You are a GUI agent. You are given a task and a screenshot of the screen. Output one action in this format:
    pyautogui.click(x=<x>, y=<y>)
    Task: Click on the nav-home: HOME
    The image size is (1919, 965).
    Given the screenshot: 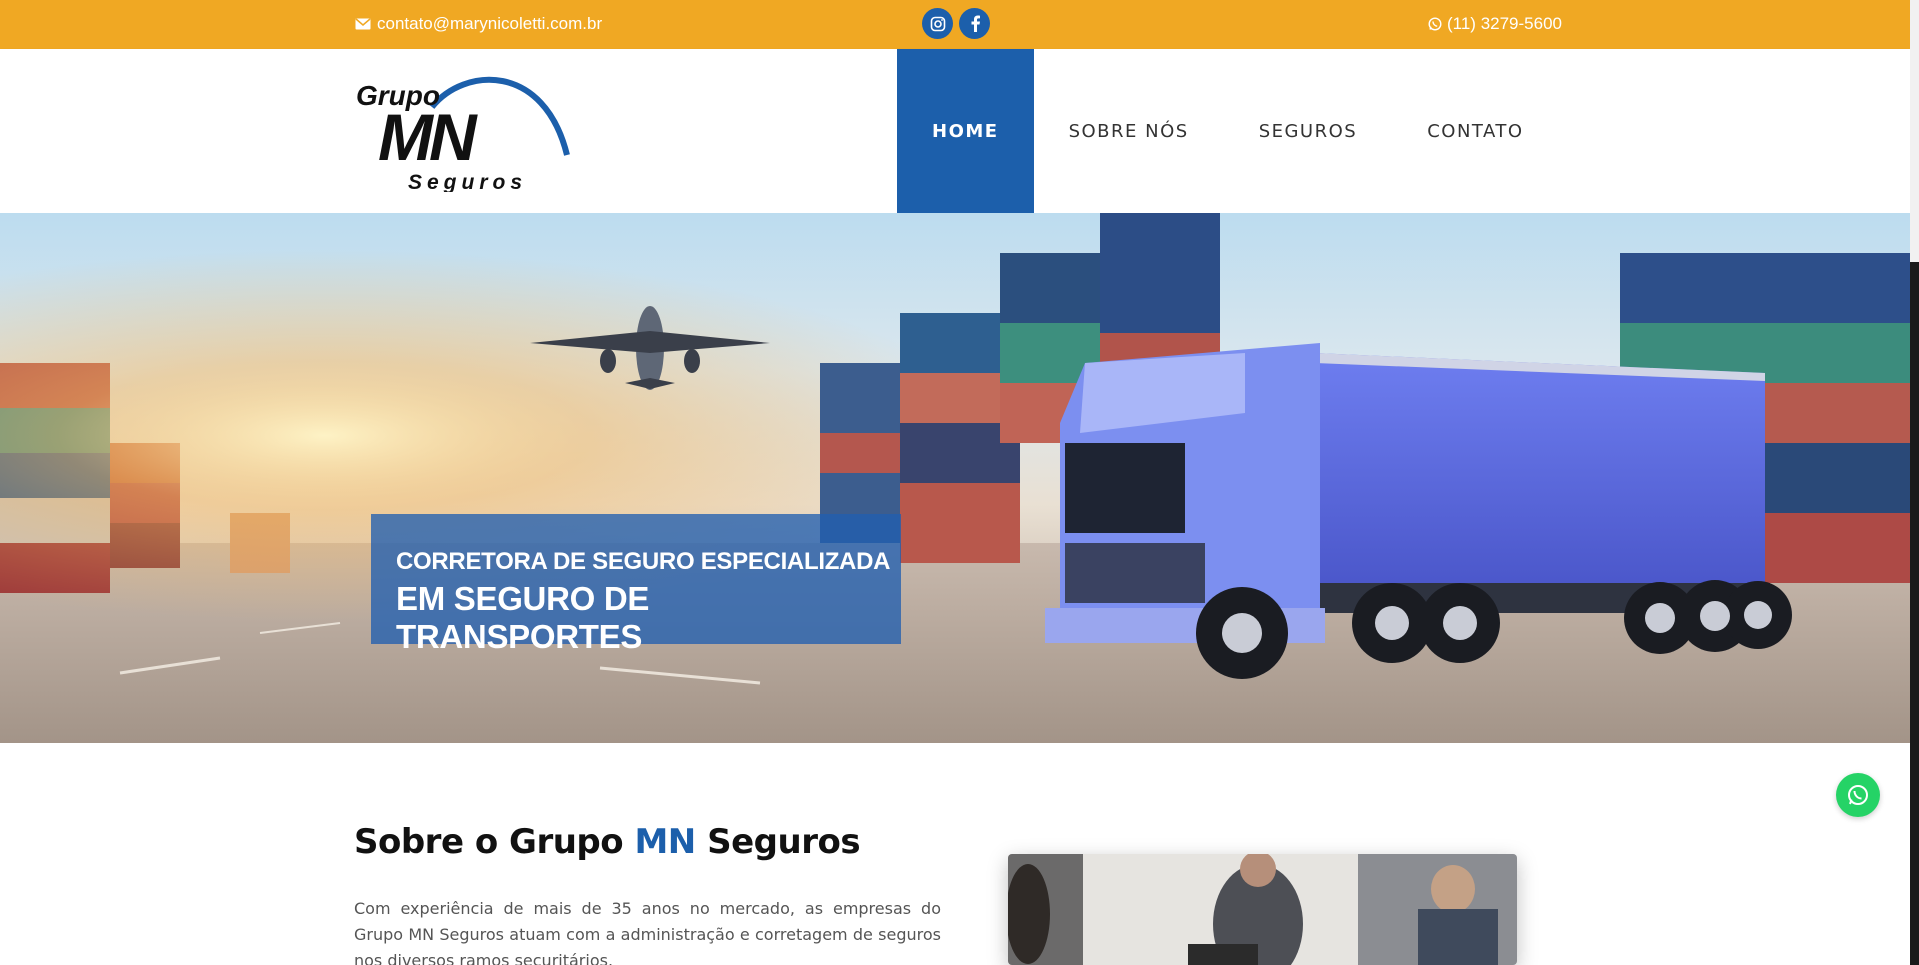 What is the action you would take?
    pyautogui.click(x=965, y=131)
    